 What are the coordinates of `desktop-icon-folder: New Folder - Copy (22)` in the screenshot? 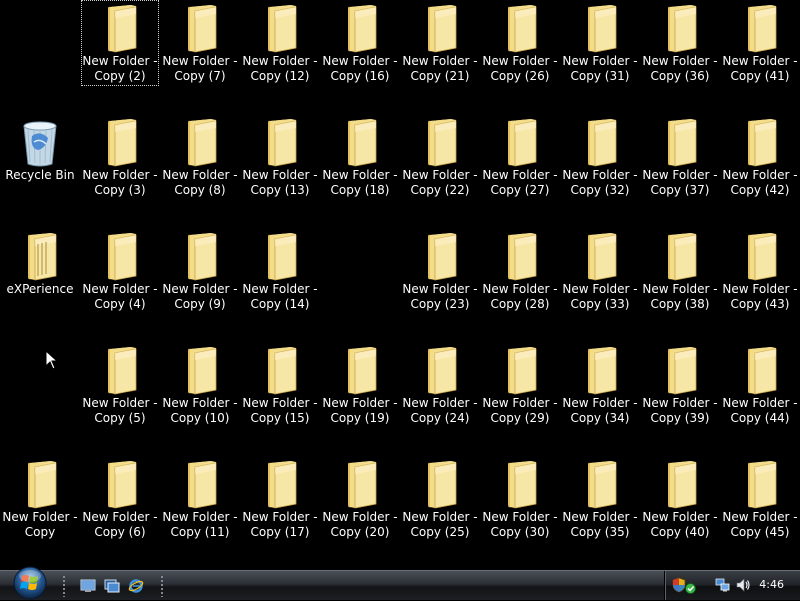 It's located at (440, 157).